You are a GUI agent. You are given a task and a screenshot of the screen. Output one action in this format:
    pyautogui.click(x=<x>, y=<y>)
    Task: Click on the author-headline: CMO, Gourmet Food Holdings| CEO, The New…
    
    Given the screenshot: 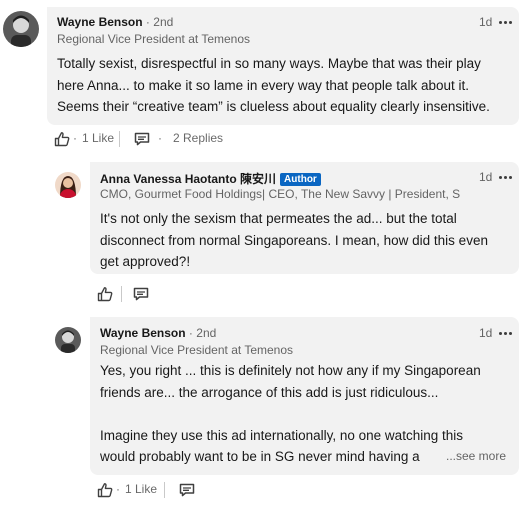 What is the action you would take?
    pyautogui.click(x=280, y=194)
    